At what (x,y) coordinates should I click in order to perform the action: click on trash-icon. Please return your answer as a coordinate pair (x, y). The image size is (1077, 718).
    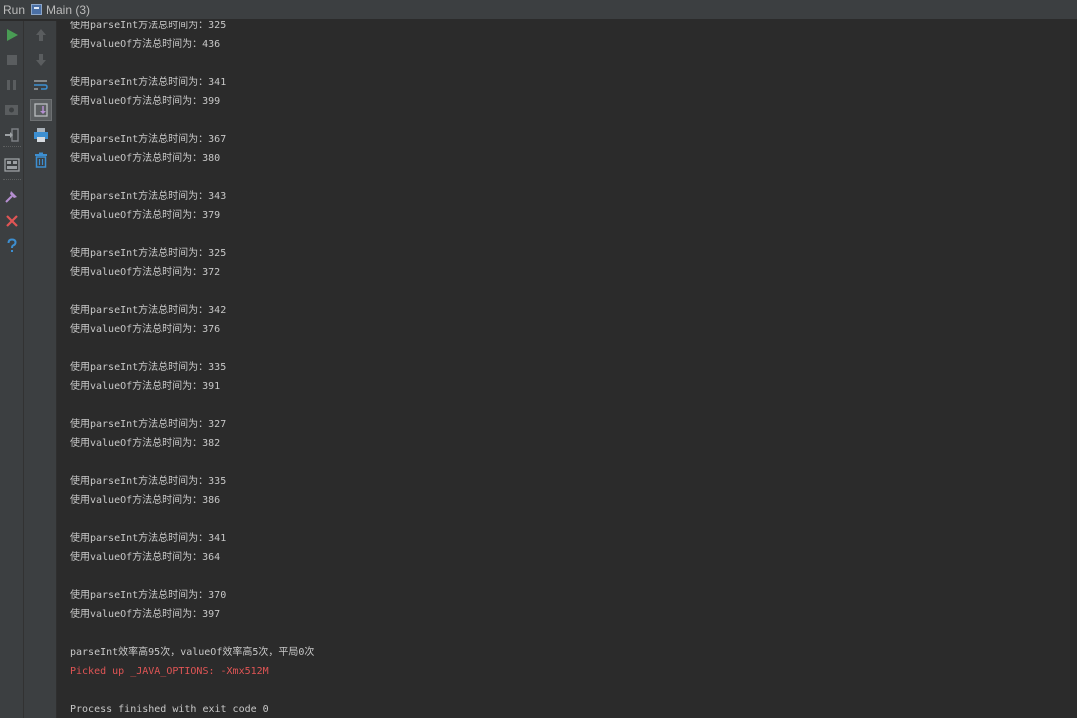
    Looking at the image, I should click on (41, 160).